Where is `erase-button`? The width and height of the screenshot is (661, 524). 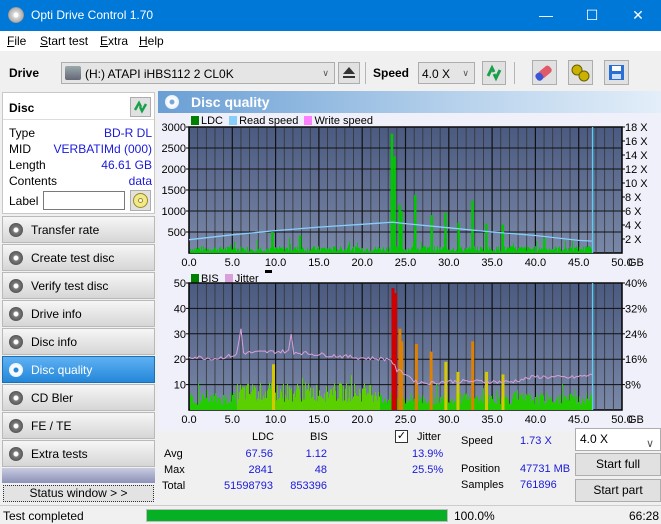
erase-button is located at coordinates (544, 72).